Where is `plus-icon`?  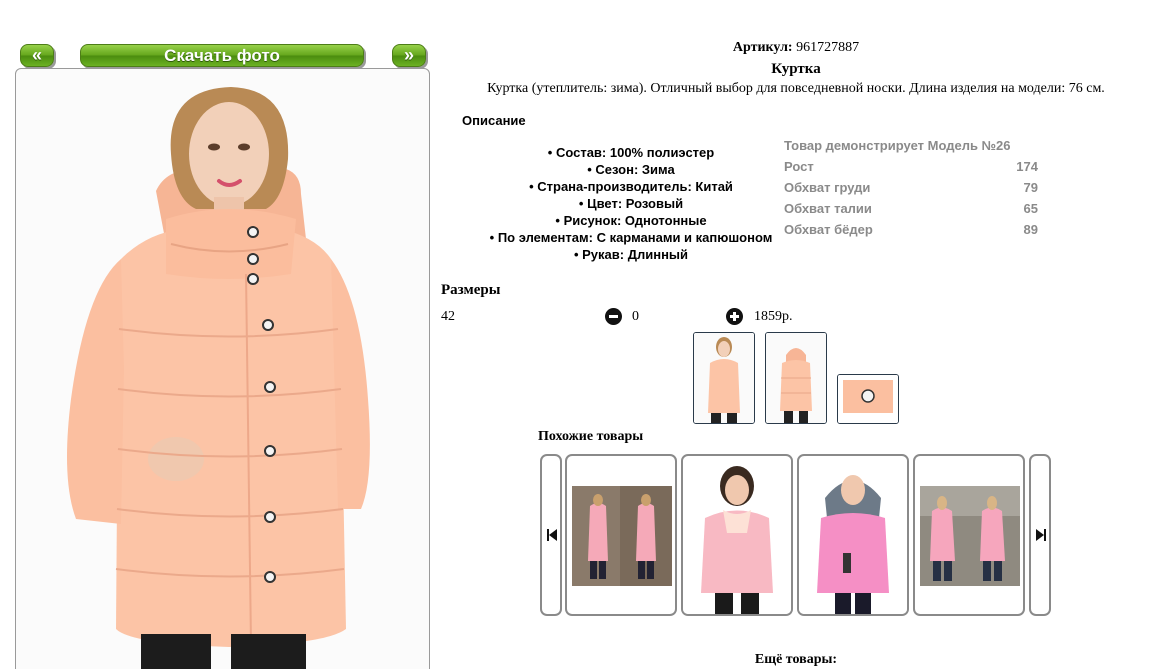 plus-icon is located at coordinates (734, 316).